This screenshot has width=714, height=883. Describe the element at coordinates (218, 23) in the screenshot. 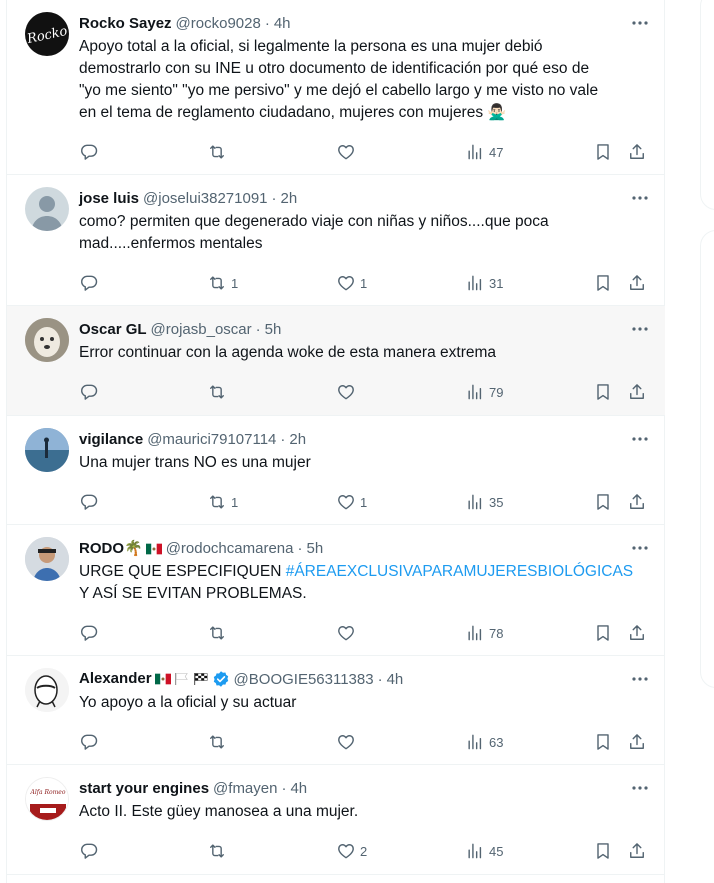

I see `user-handle: @rocko9028` at that location.